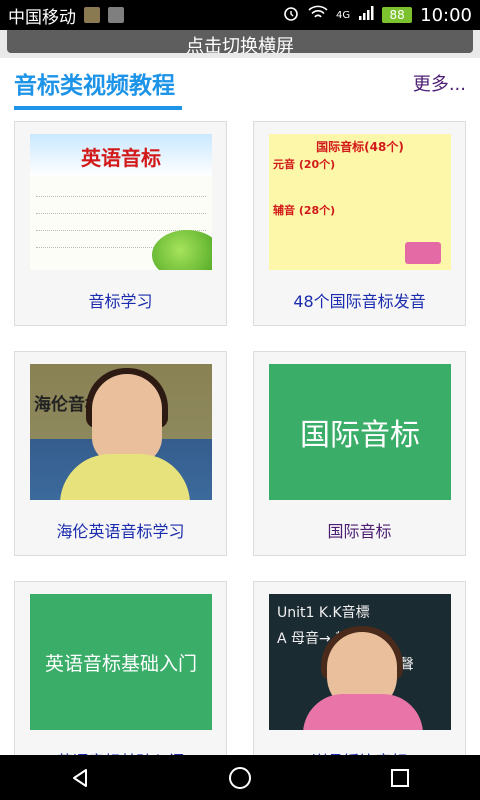  I want to click on card-label: 海伦英语音标学习, so click(120, 530).